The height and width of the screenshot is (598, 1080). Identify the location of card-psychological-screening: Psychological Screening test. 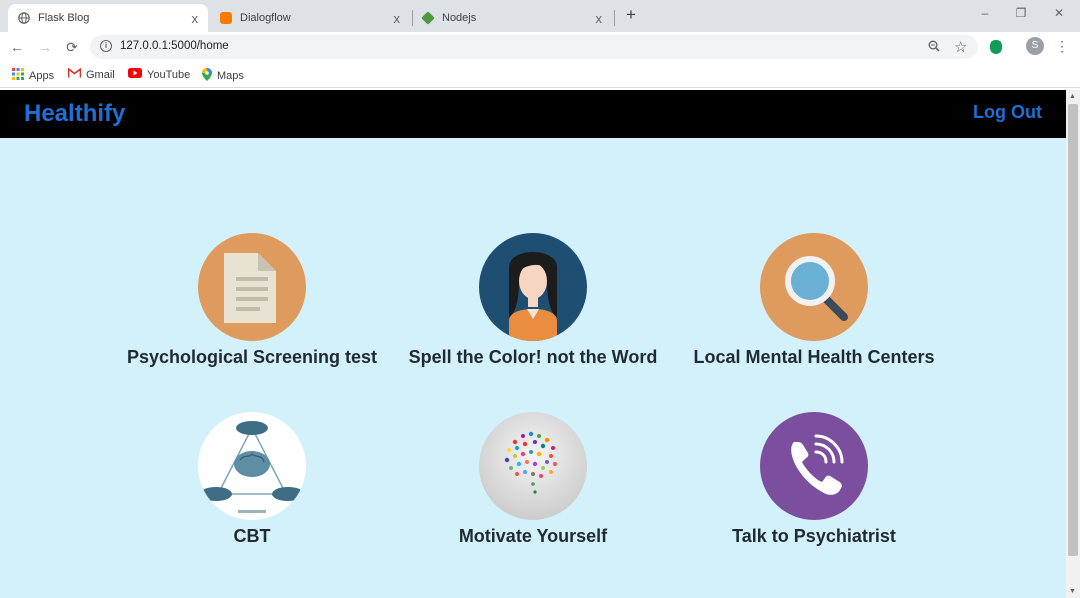
(252, 300).